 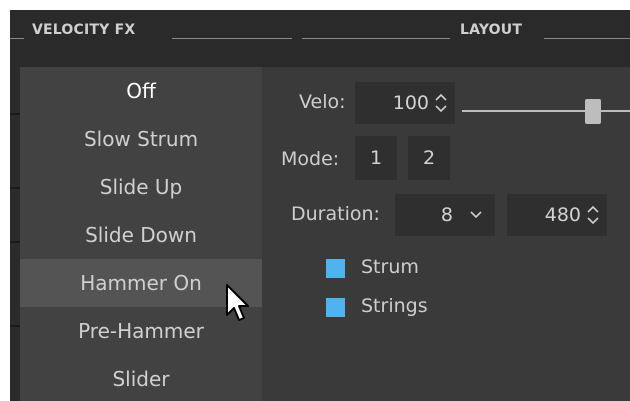 I want to click on menu-item-slide-down: Slide Down, so click(x=141, y=235).